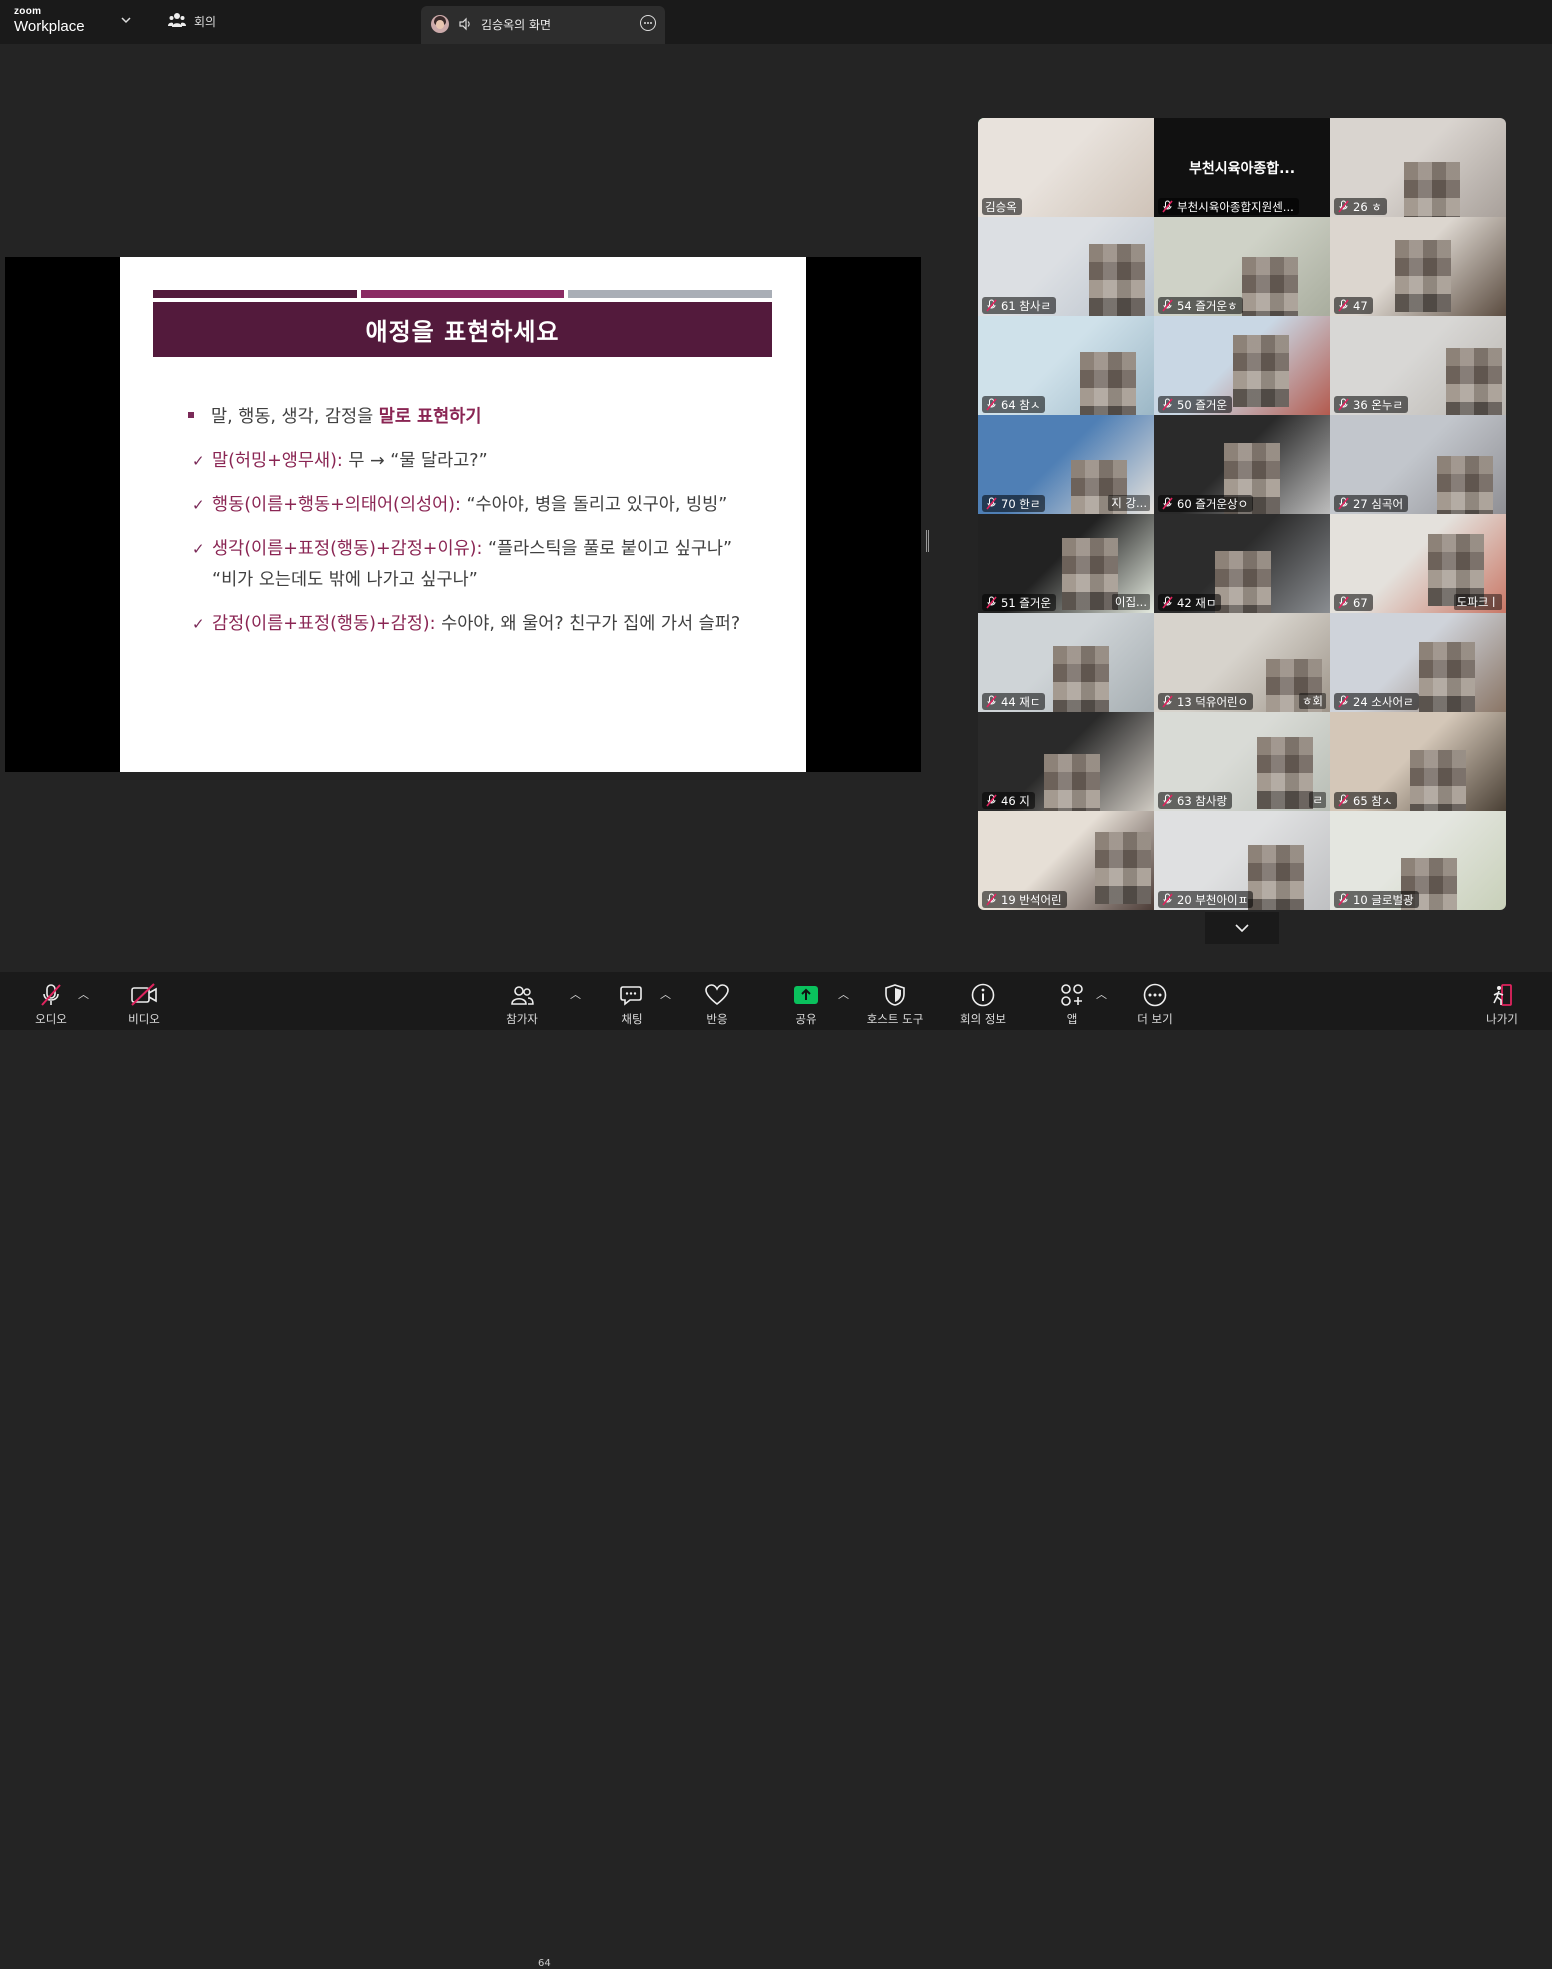 The width and height of the screenshot is (1552, 1969). What do you see at coordinates (1066, 167) in the screenshot?
I see `participant-tile: 김승옥` at bounding box center [1066, 167].